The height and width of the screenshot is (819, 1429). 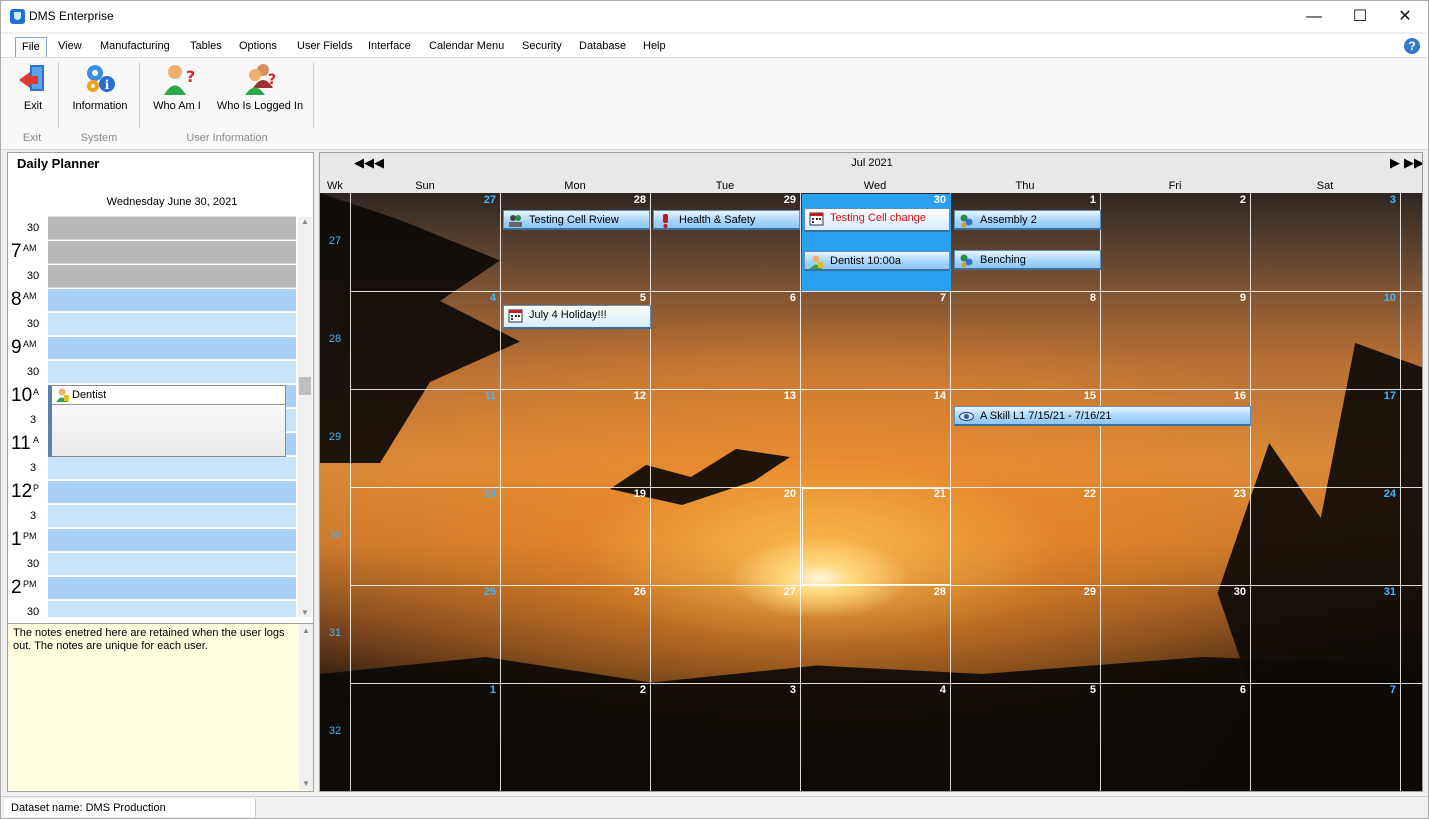 What do you see at coordinates (876, 536) in the screenshot?
I see `selected-cell` at bounding box center [876, 536].